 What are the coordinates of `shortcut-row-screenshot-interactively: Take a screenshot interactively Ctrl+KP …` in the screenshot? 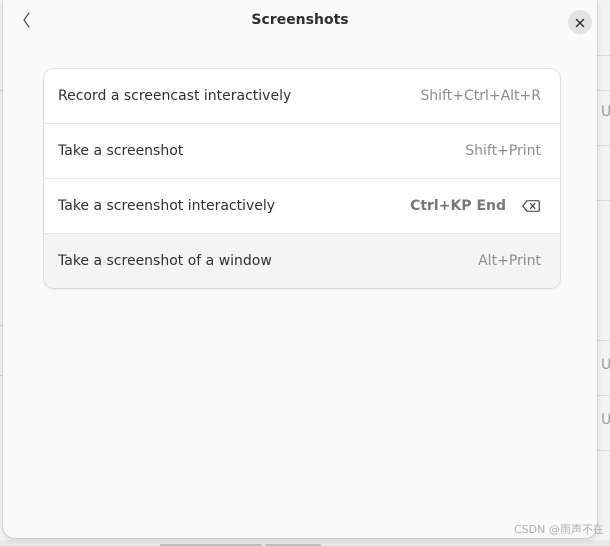 It's located at (302, 206).